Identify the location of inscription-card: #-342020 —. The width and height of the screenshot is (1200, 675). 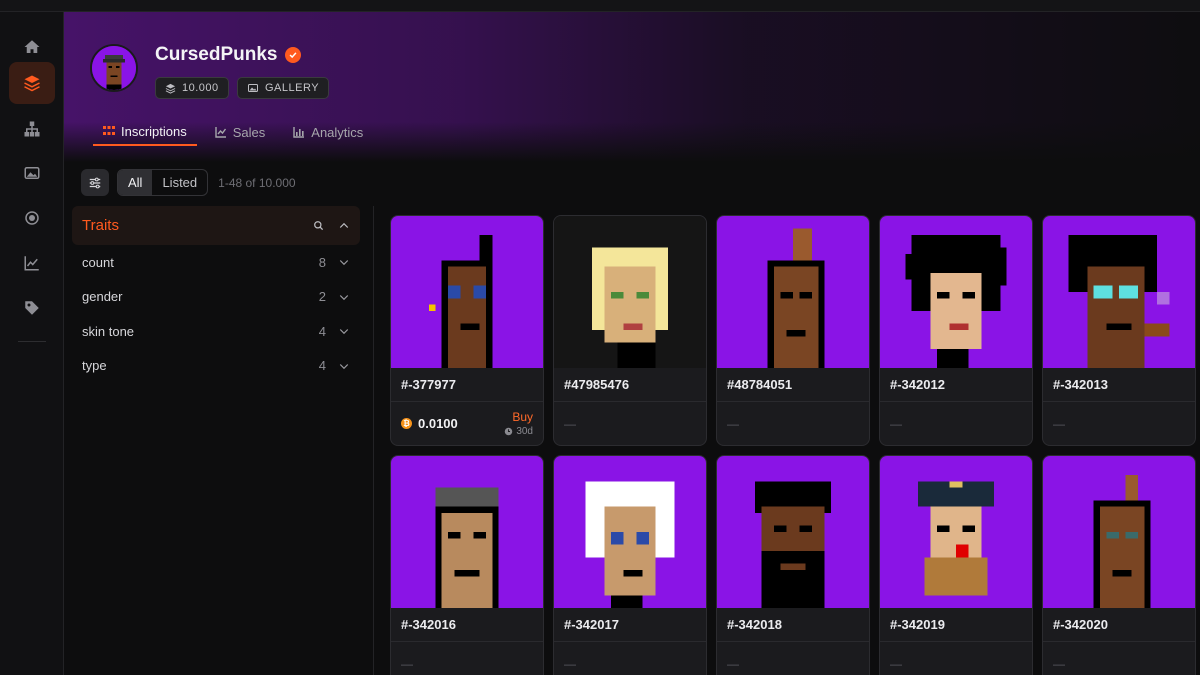
(1119, 565).